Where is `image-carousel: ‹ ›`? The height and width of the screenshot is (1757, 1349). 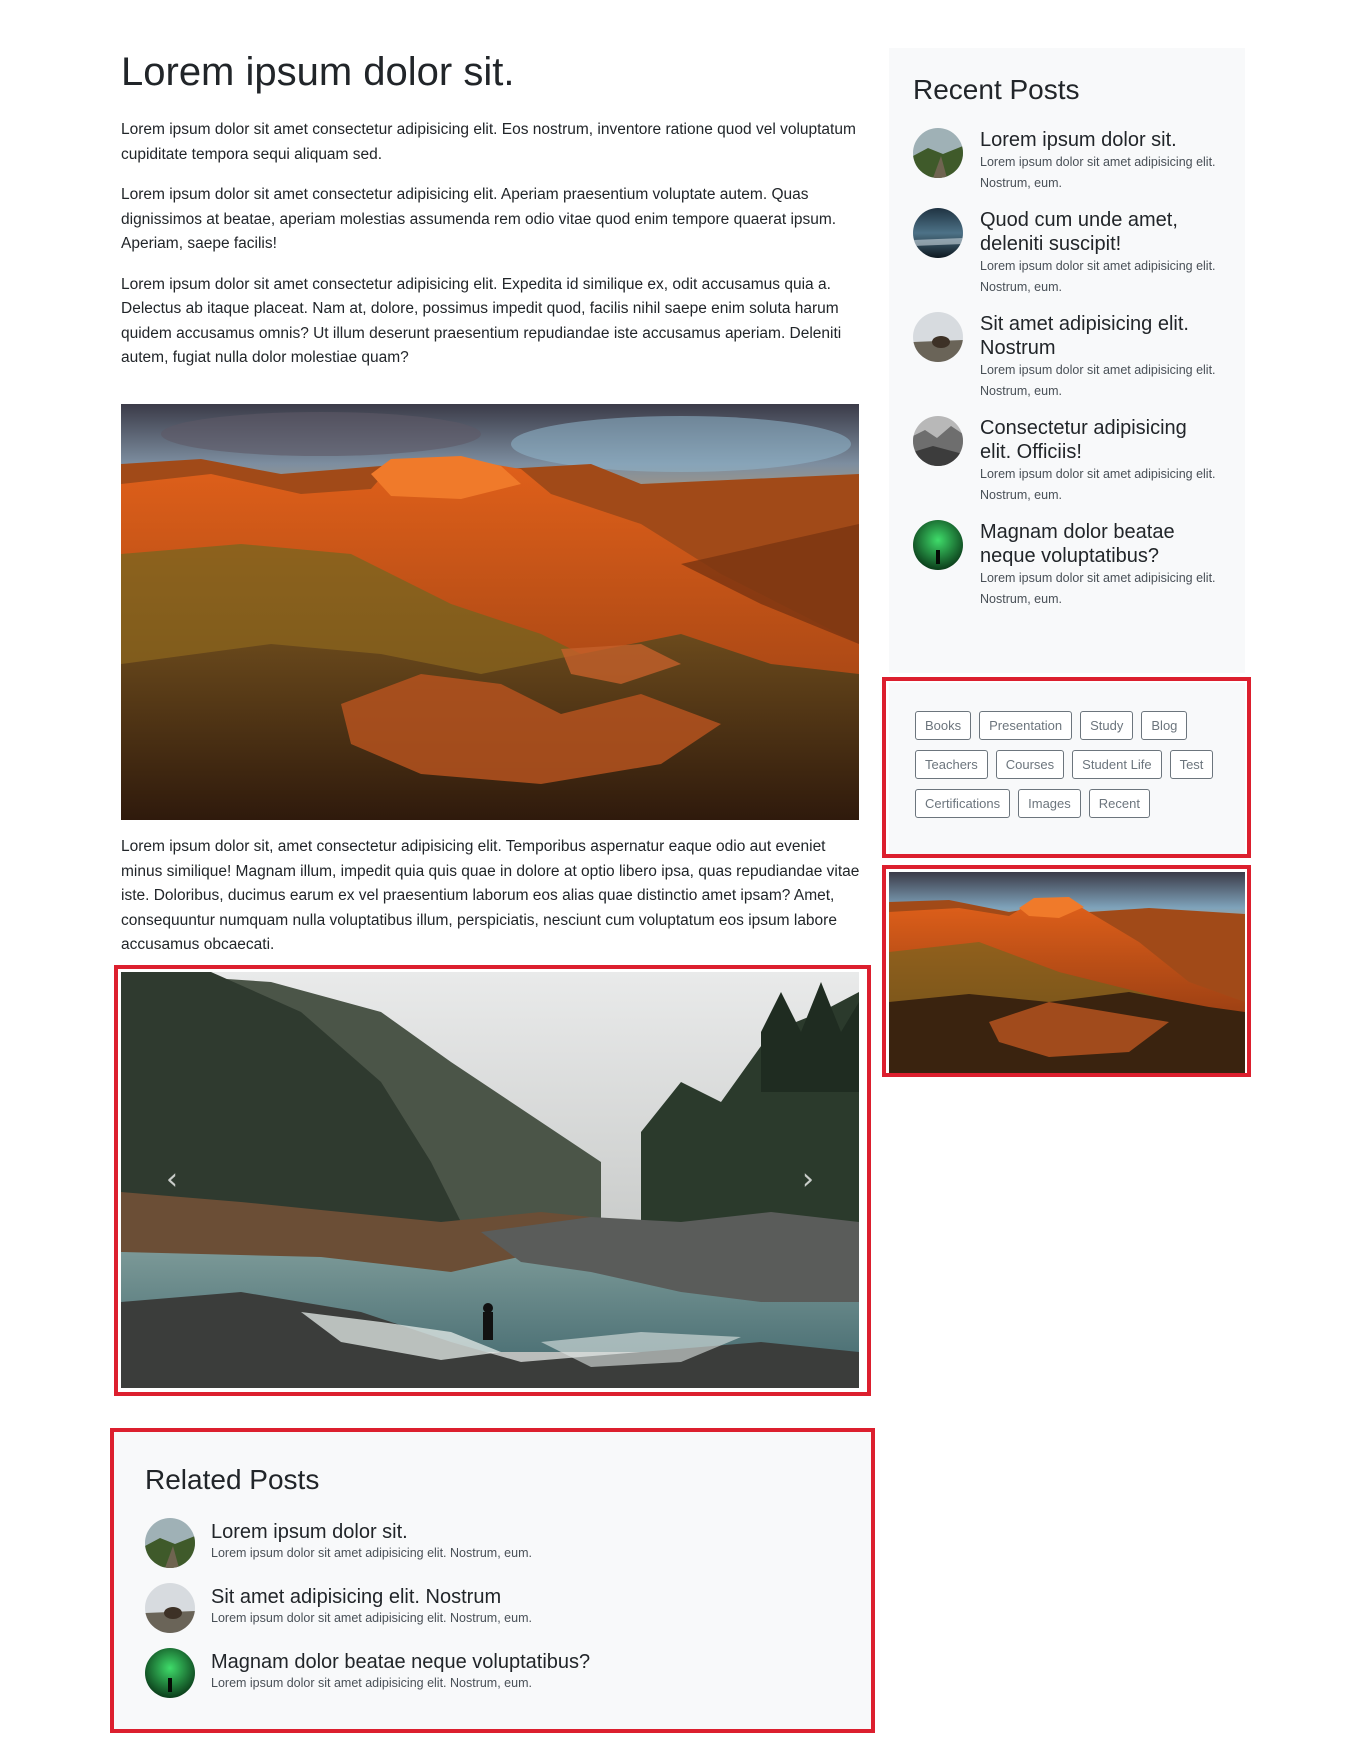
image-carousel: ‹ › is located at coordinates (490, 1180).